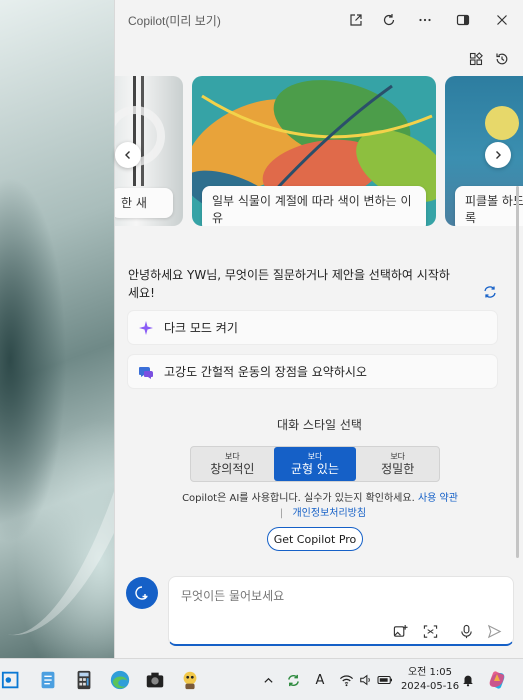 This screenshot has height=700, width=523. I want to click on style-precise-button: 보다 정밀한, so click(397, 464).